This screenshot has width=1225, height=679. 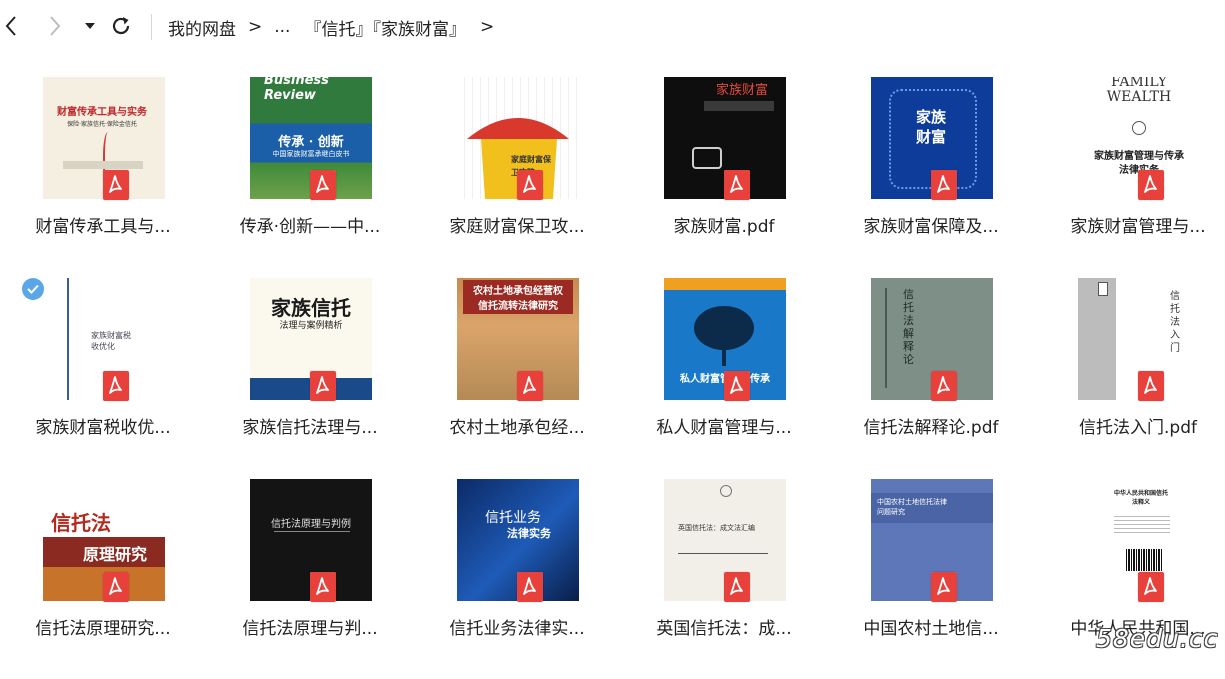 I want to click on watermark-text: 58edu.cc, so click(x=1157, y=638).